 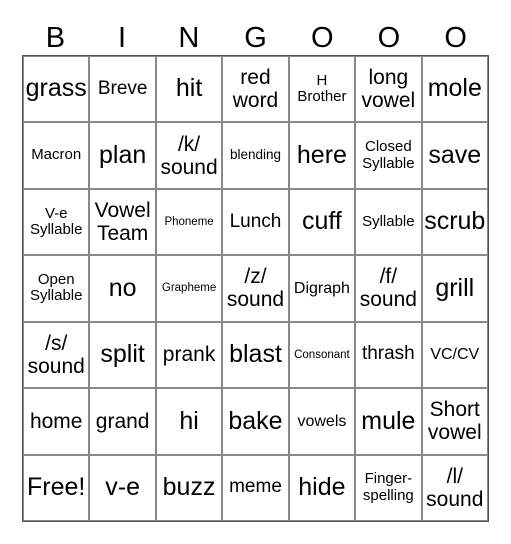 I want to click on bingo-cell: Macron, so click(x=56, y=155).